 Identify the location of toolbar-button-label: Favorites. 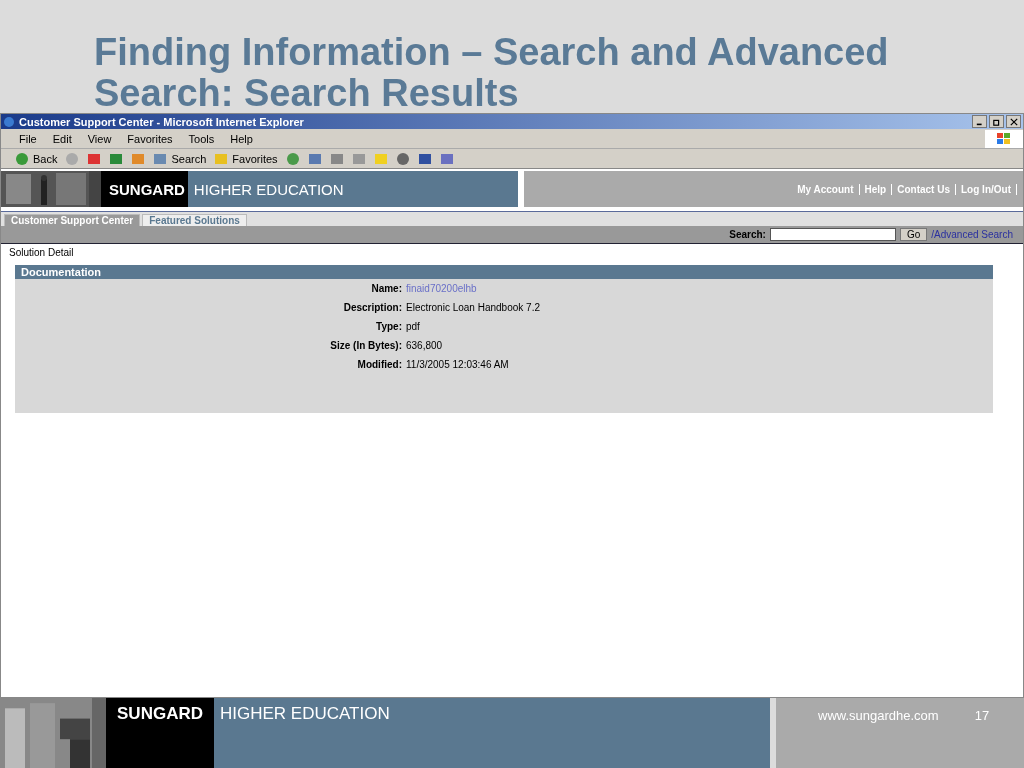
(255, 158).